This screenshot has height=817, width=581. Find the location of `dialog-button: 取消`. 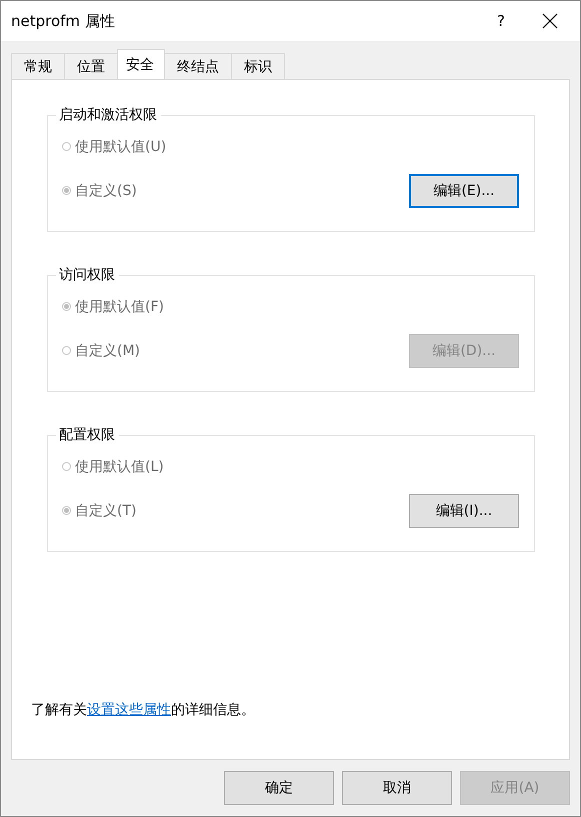

dialog-button: 取消 is located at coordinates (397, 788).